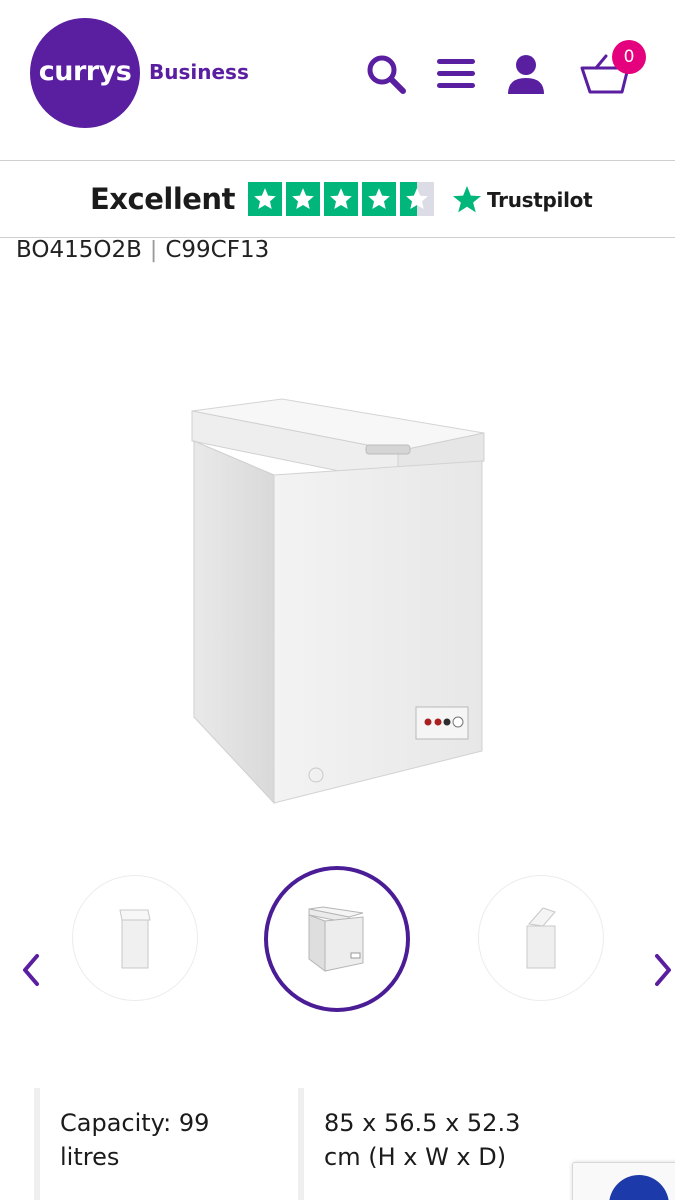 Image resolution: width=675 pixels, height=1200 pixels. What do you see at coordinates (31, 970) in the screenshot?
I see `gallery-prev-arrow` at bounding box center [31, 970].